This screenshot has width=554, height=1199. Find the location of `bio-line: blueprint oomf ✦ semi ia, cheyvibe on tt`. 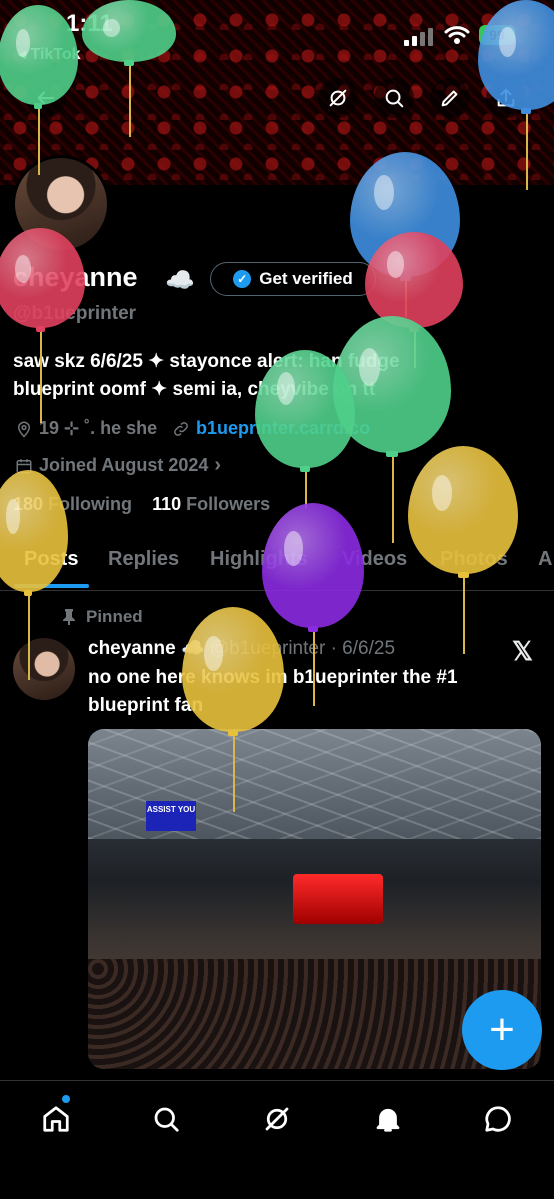

bio-line: blueprint oomf ✦ semi ia, cheyvibe on tt is located at coordinates (194, 389).